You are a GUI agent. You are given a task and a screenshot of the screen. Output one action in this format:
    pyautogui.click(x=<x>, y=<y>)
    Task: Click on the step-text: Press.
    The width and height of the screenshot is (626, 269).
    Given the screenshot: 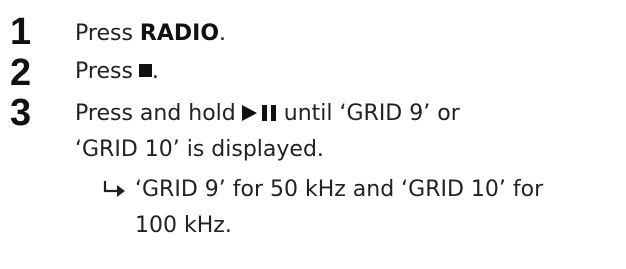 What is the action you would take?
    pyautogui.click(x=117, y=72)
    